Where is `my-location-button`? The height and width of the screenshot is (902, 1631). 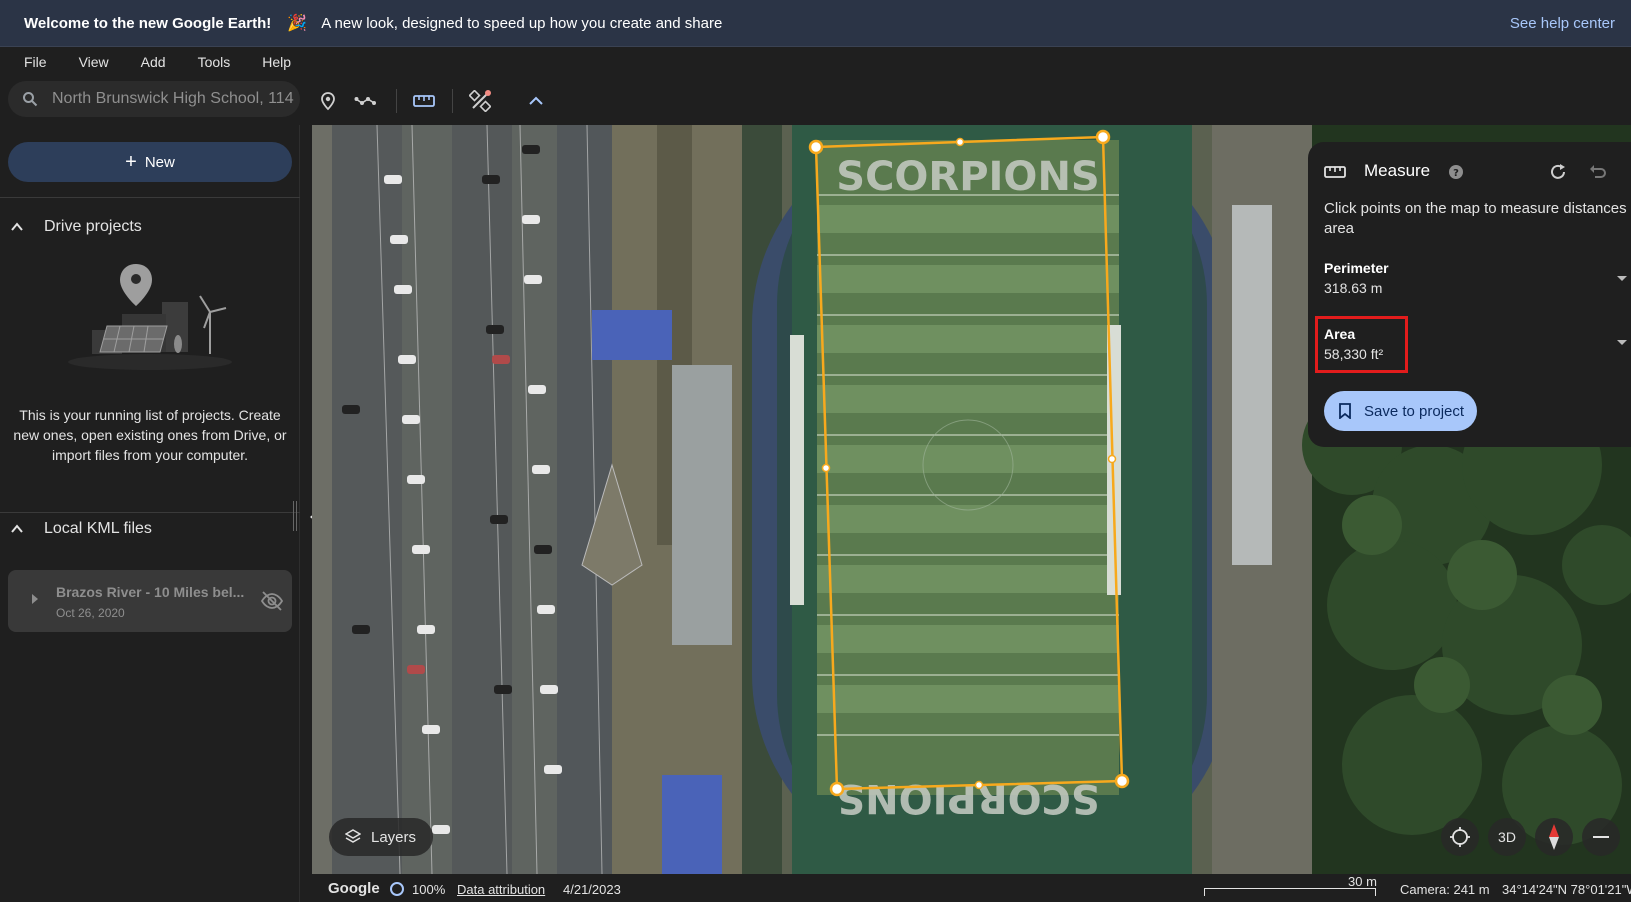
my-location-button is located at coordinates (1460, 837).